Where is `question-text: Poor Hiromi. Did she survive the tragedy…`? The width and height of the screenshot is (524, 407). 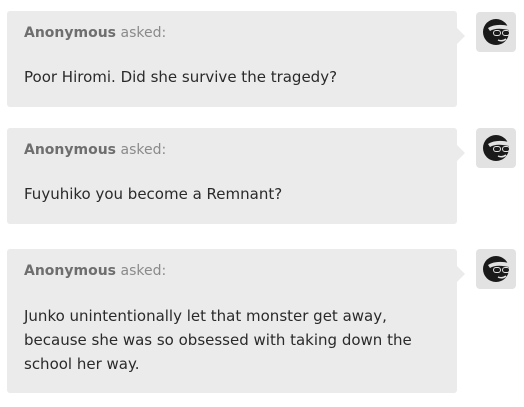 question-text: Poor Hiromi. Did she survive the tragedy… is located at coordinates (181, 77).